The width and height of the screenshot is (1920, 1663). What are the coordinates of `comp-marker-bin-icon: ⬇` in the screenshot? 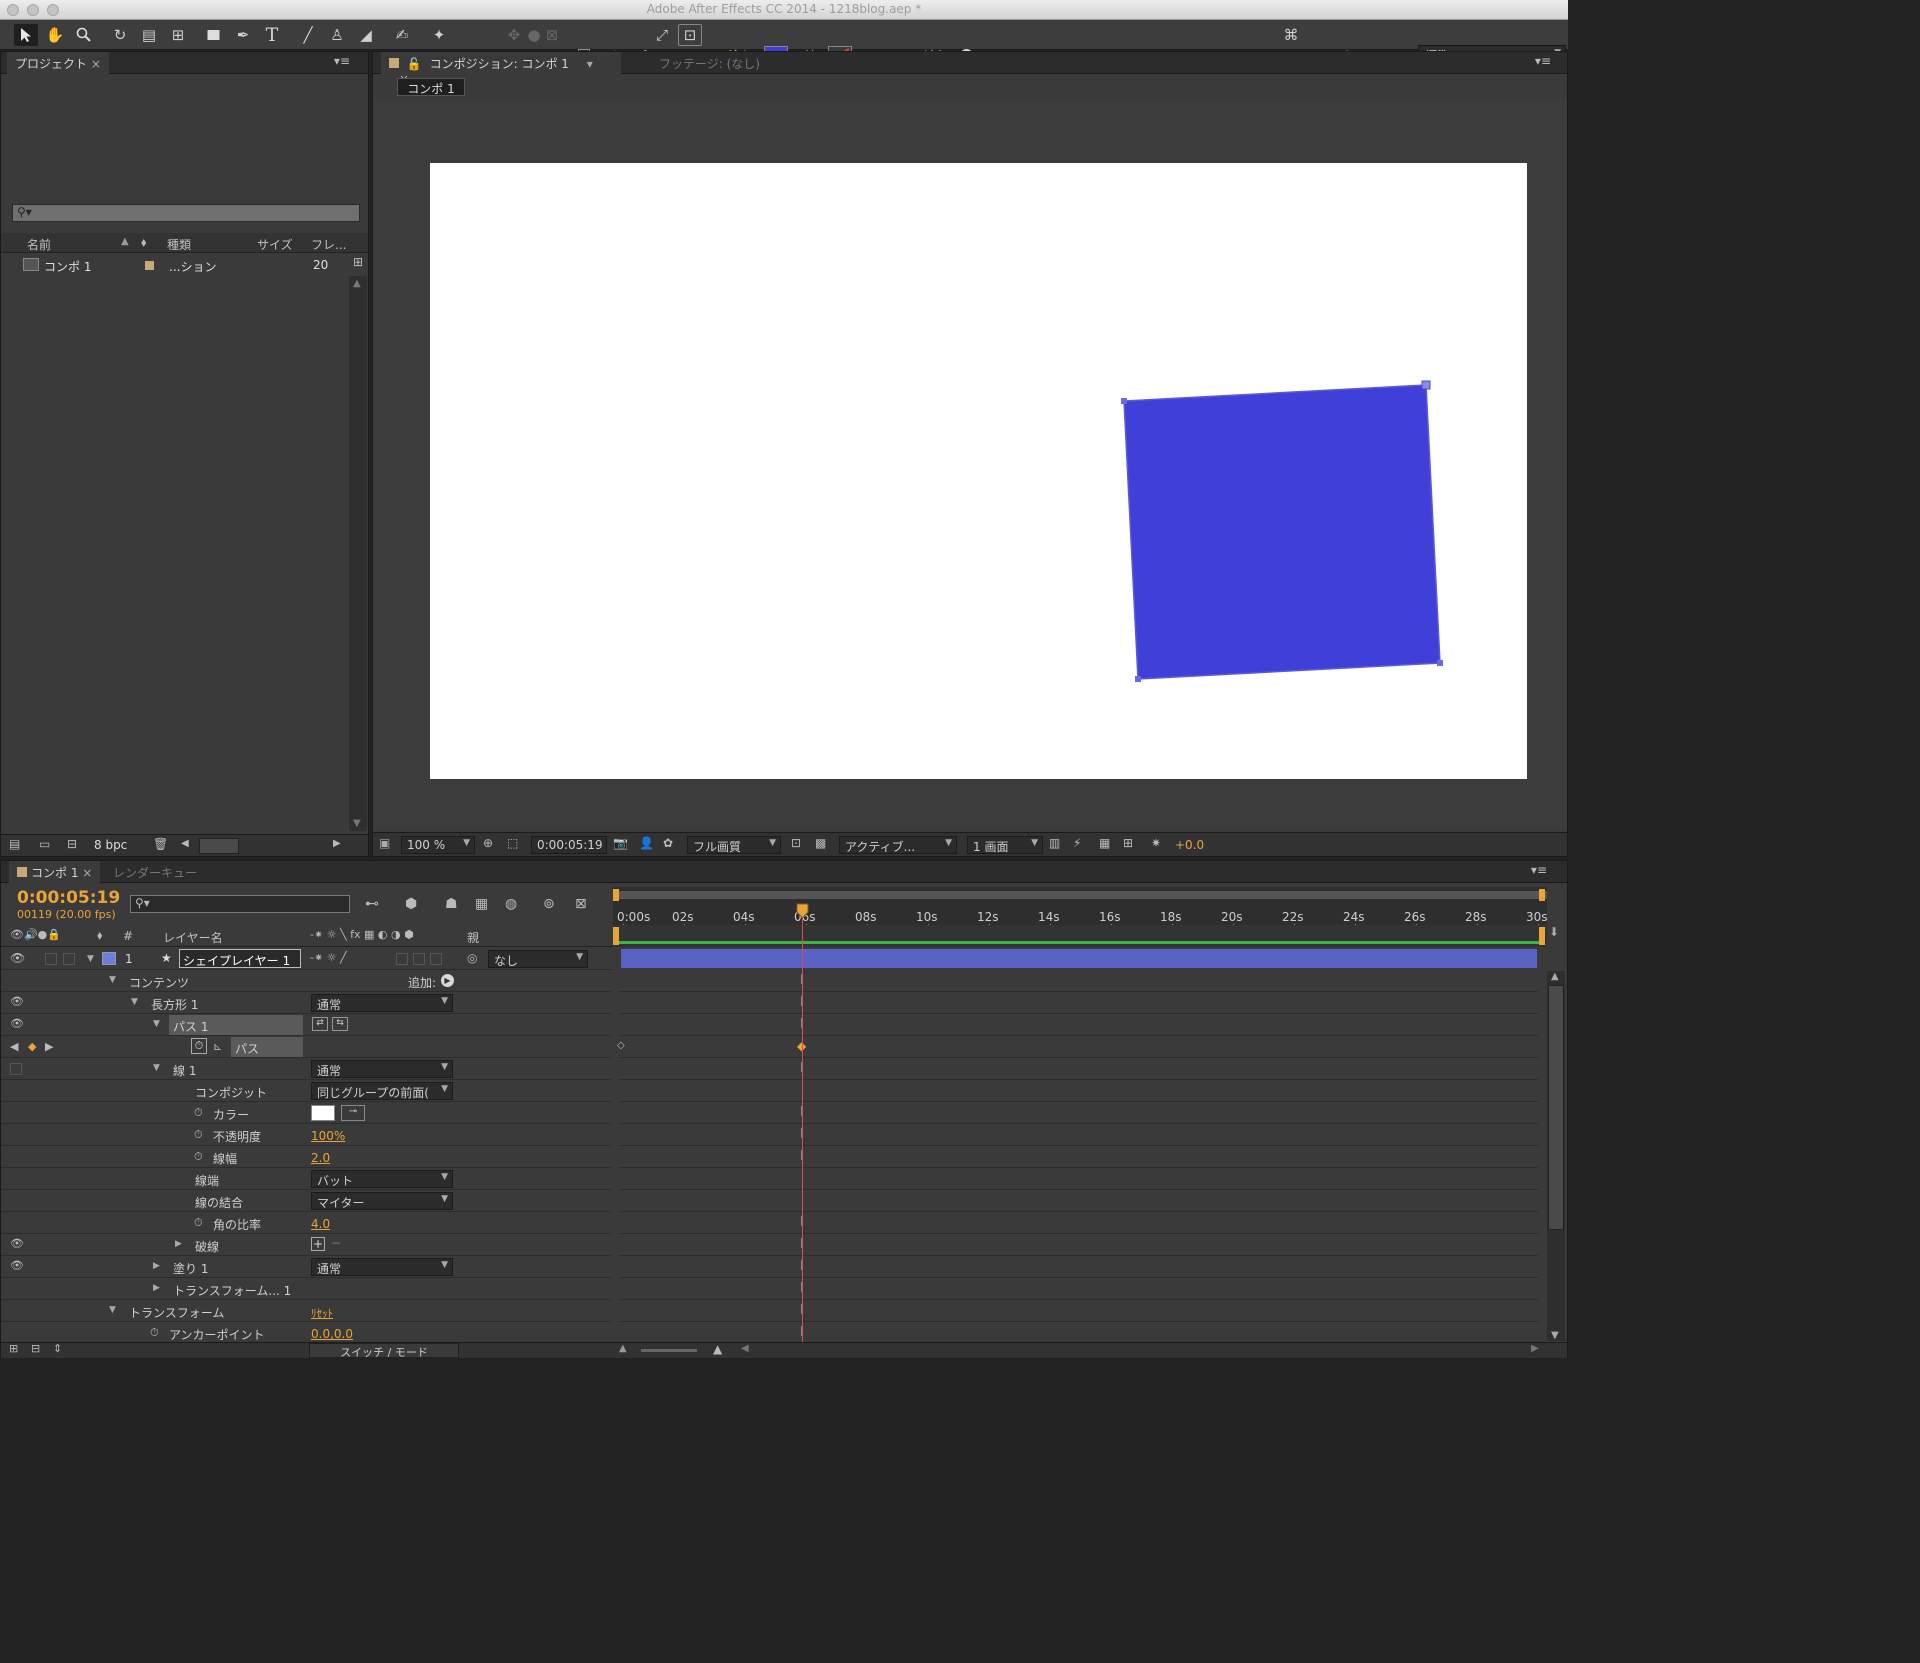 It's located at (1554, 932).